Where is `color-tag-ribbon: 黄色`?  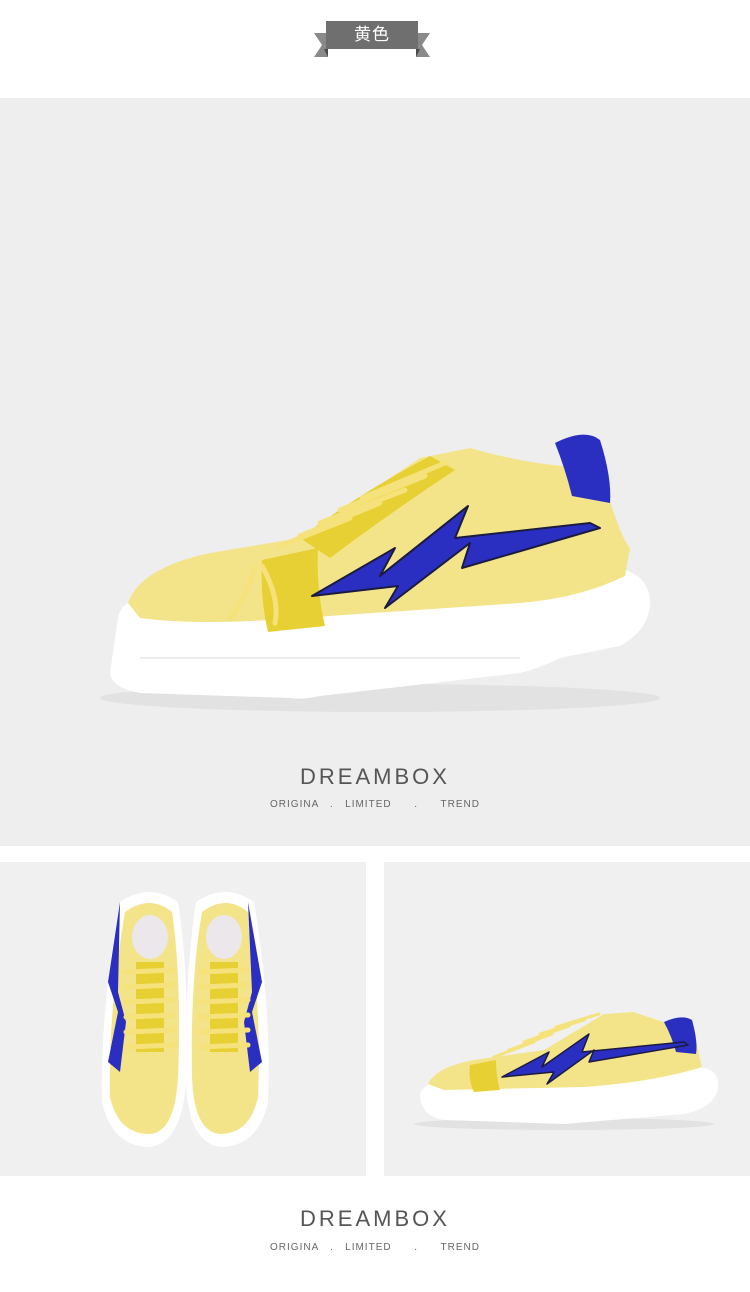
color-tag-ribbon: 黄色 is located at coordinates (372, 39).